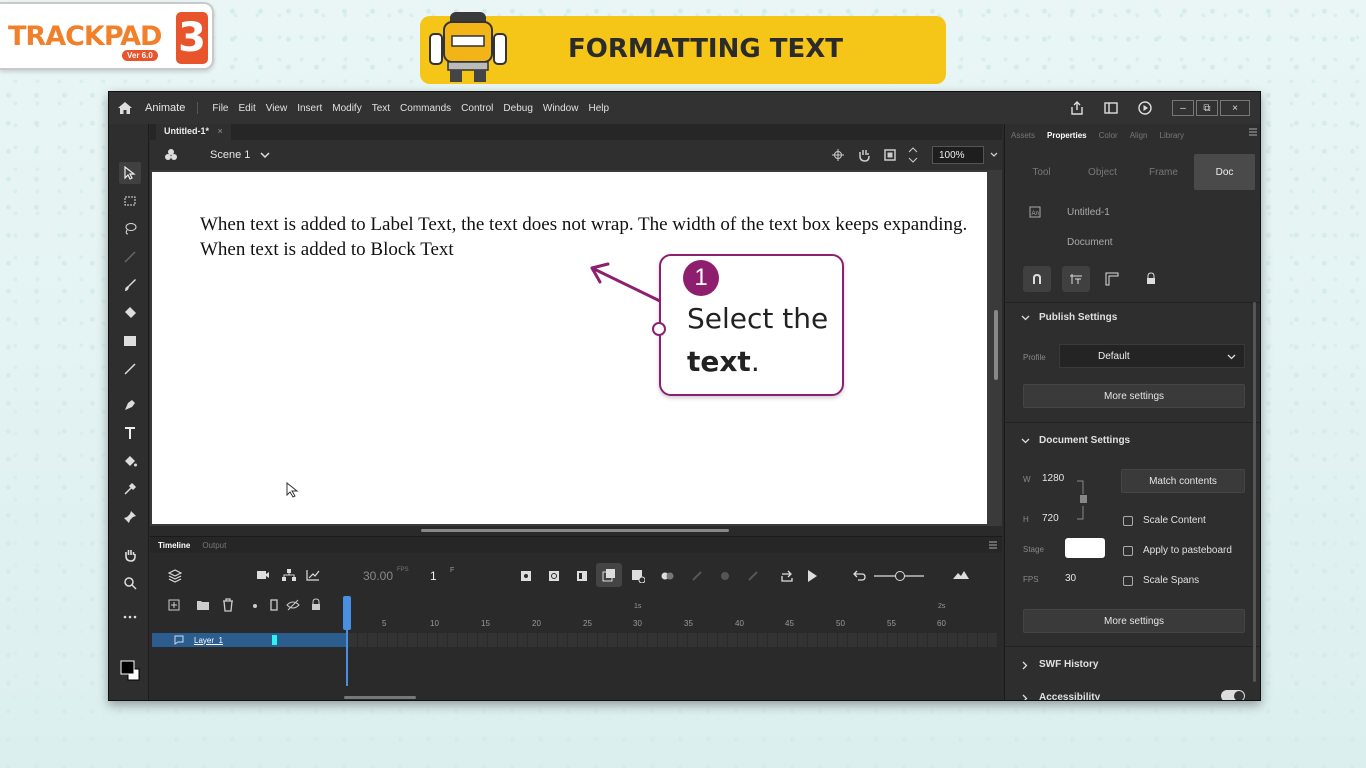  What do you see at coordinates (1070, 578) in the screenshot?
I see `fps-input: 30` at bounding box center [1070, 578].